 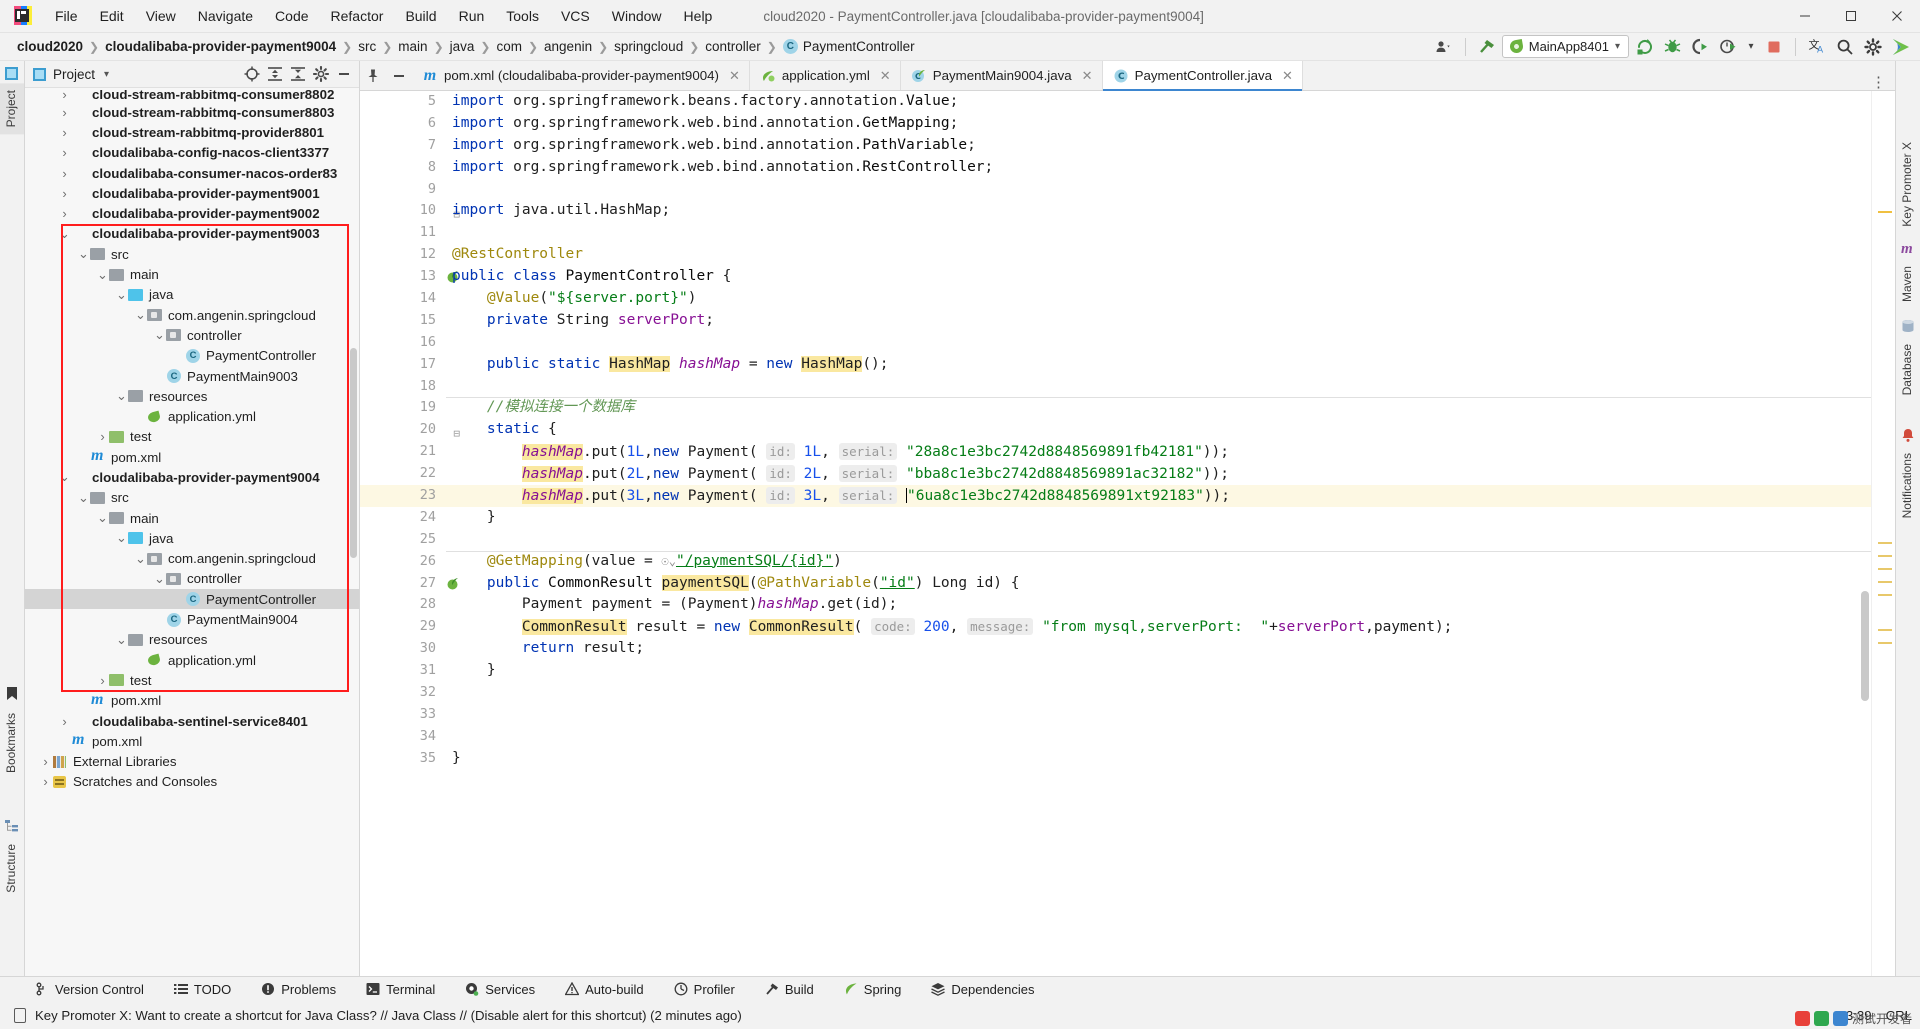 What do you see at coordinates (409, 584) in the screenshot?
I see `gutter-line: 27` at bounding box center [409, 584].